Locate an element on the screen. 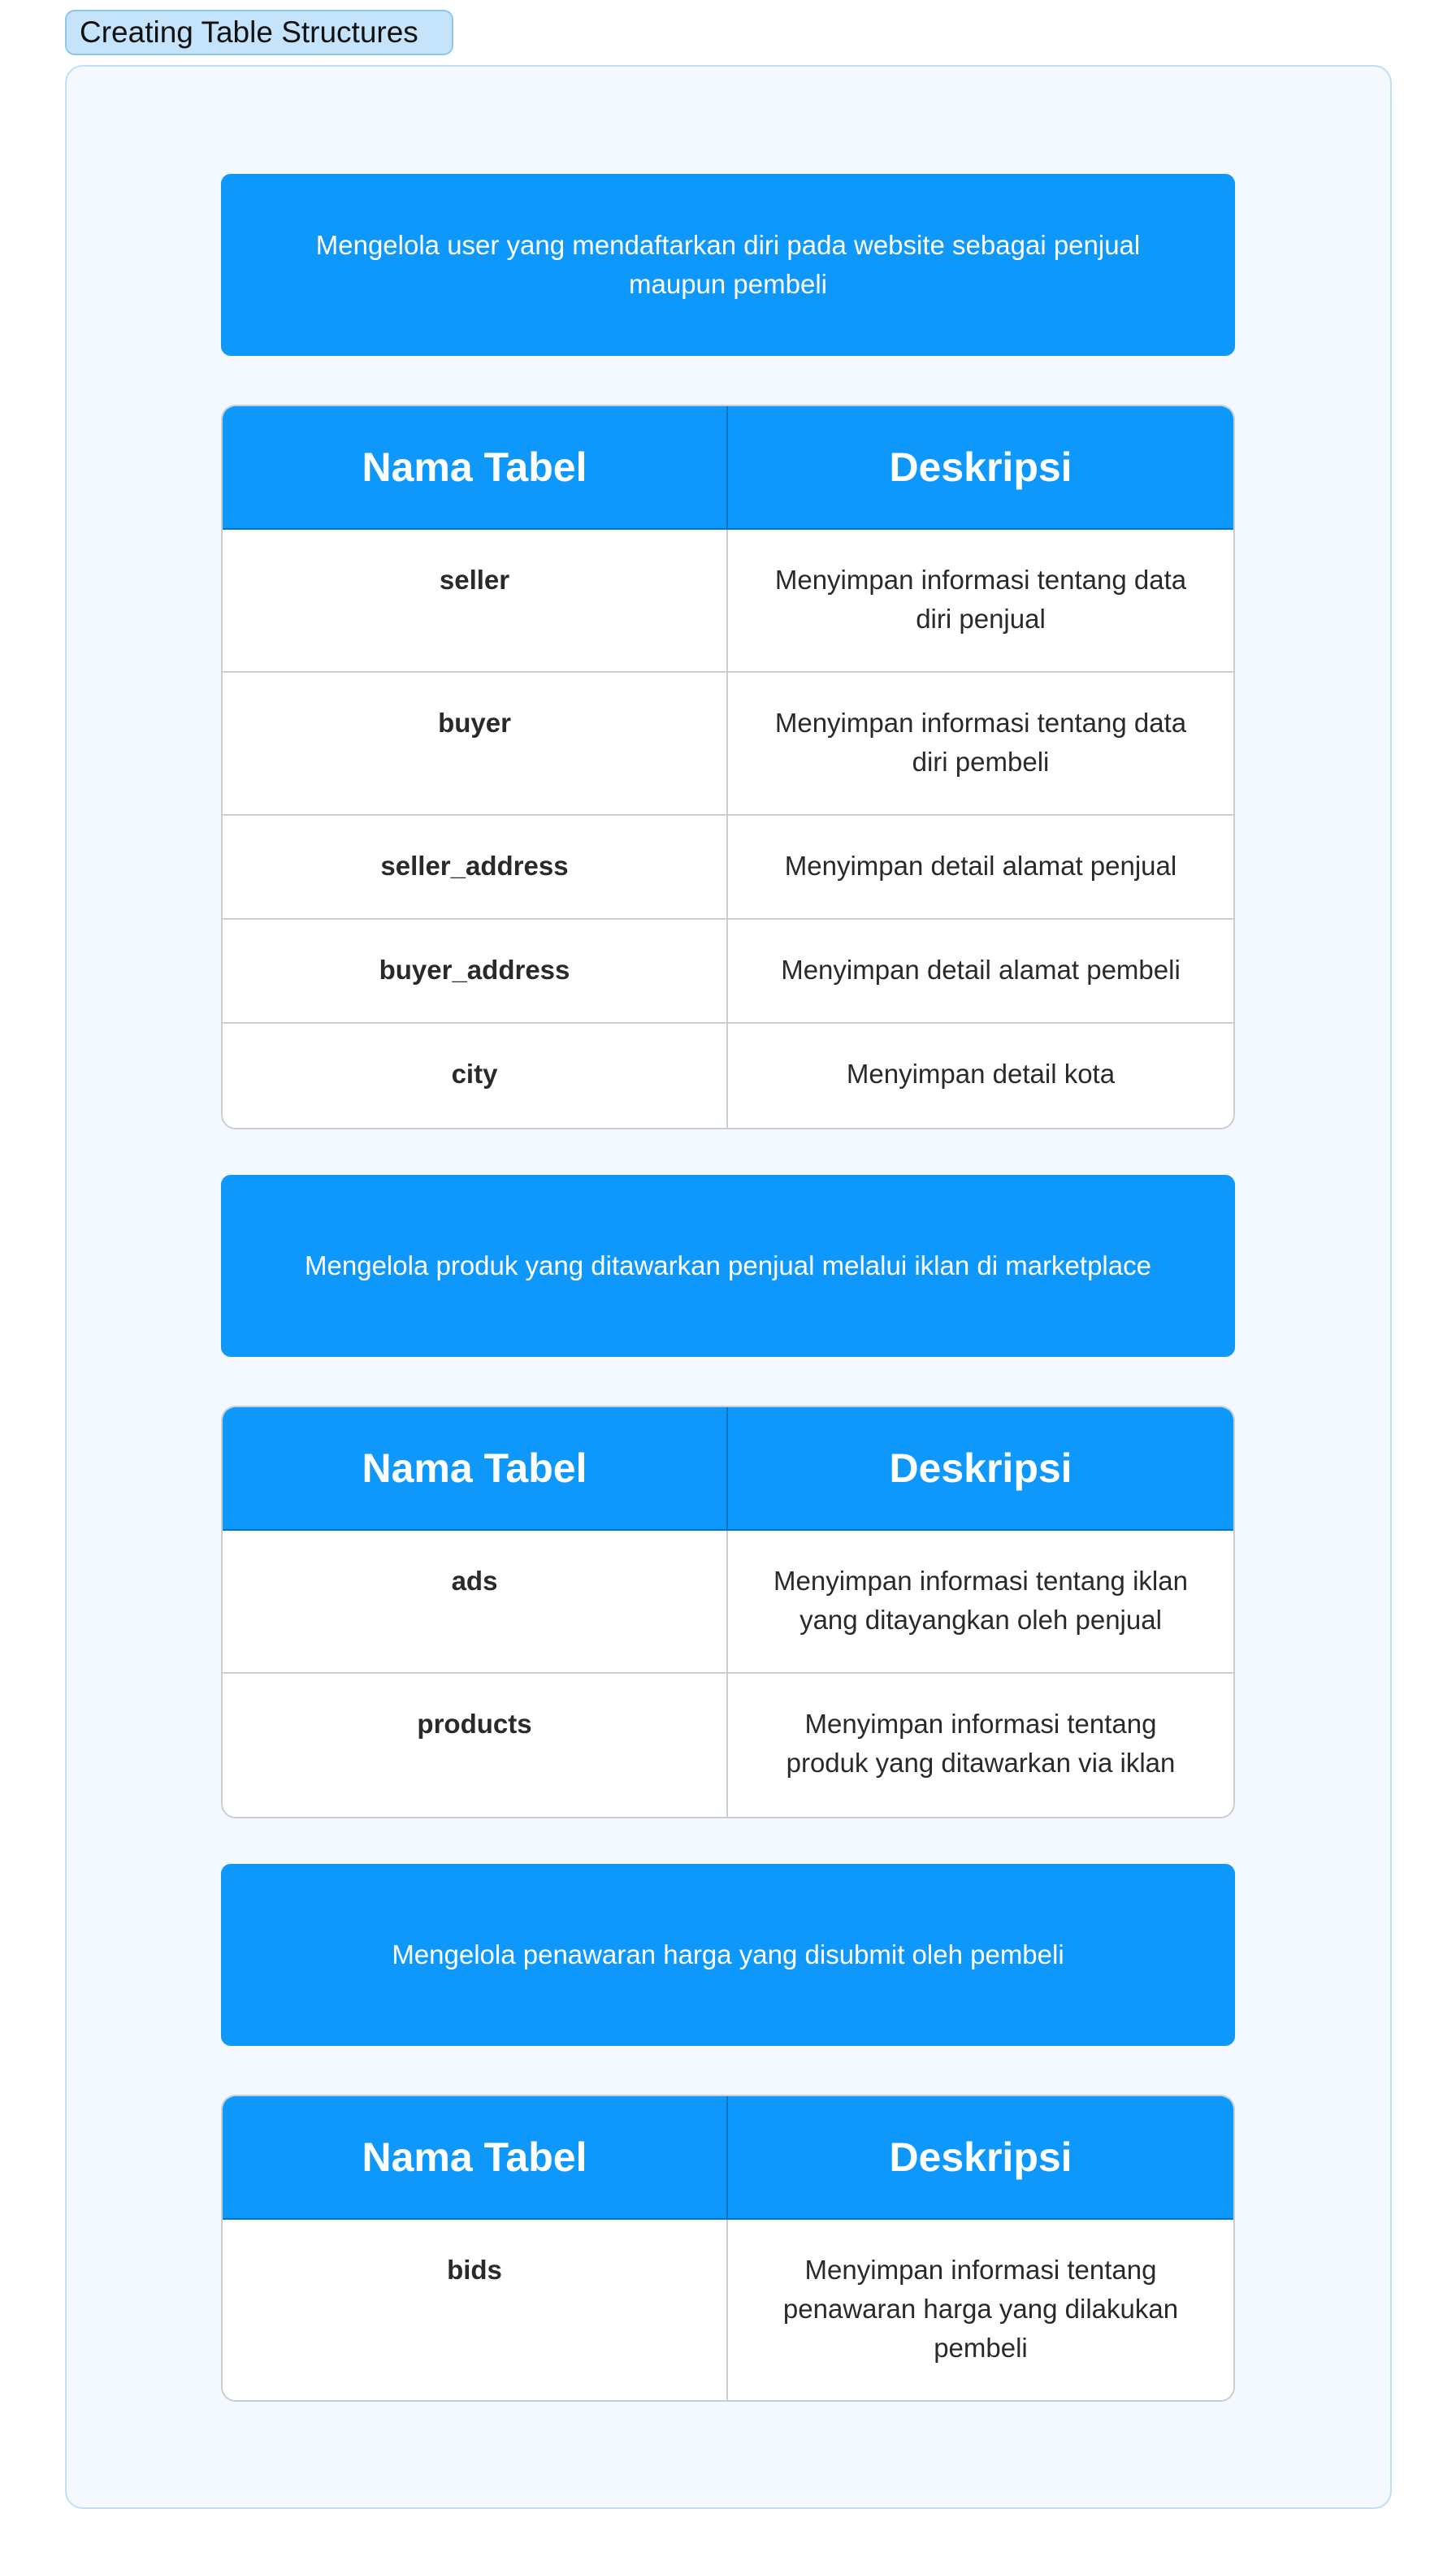 The image size is (1456, 2574). table-name-cell: seller_address is located at coordinates (476, 867).